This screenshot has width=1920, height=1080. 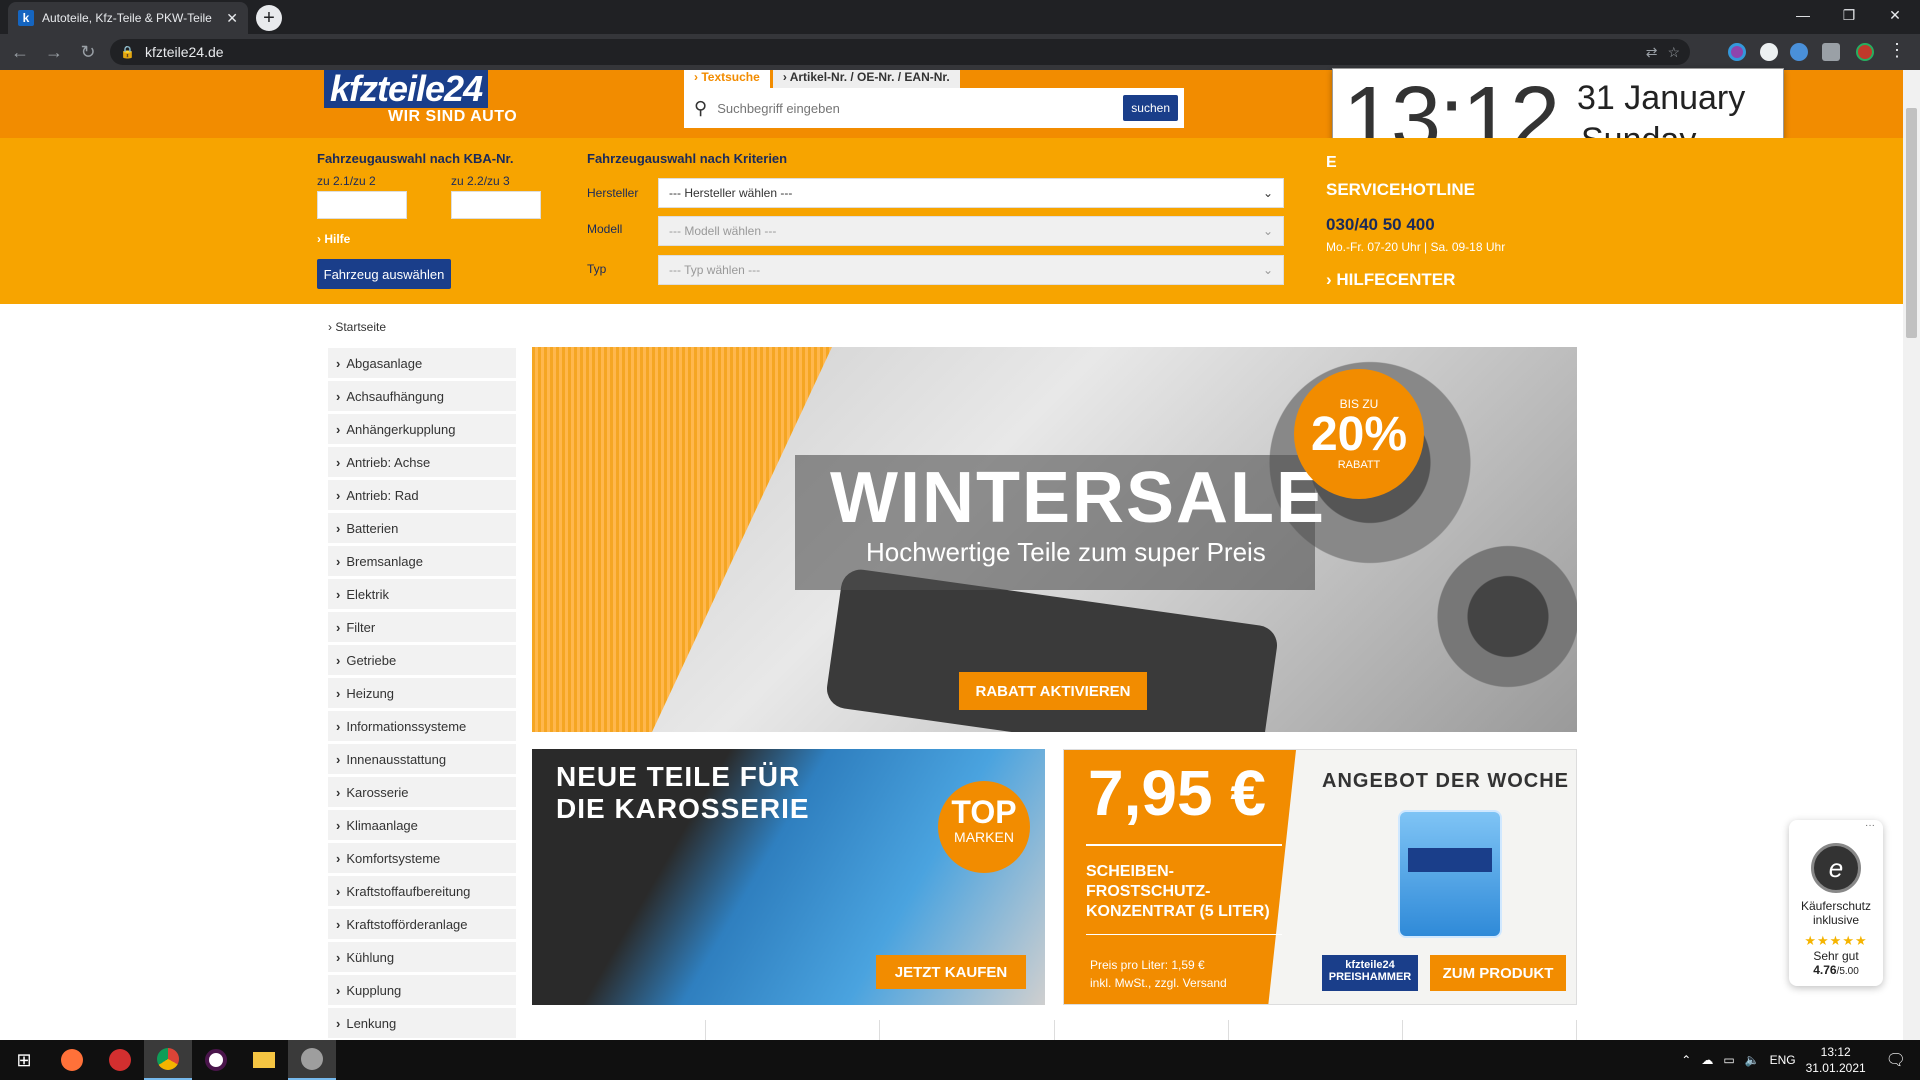 What do you see at coordinates (1359, 434) in the screenshot?
I see `discount-badge: BIS ZU 20% RABATT` at bounding box center [1359, 434].